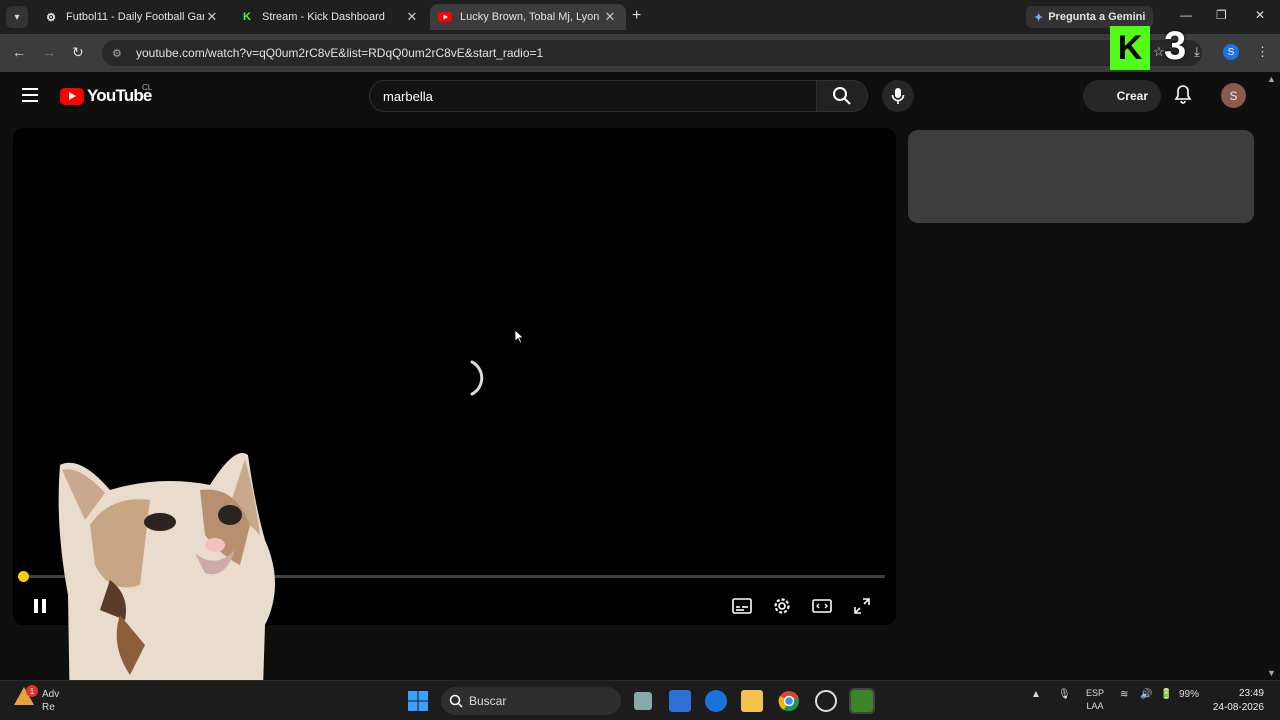  Describe the element at coordinates (1262, 52) in the screenshot. I see `browser-menu-icon: ⋮` at that location.